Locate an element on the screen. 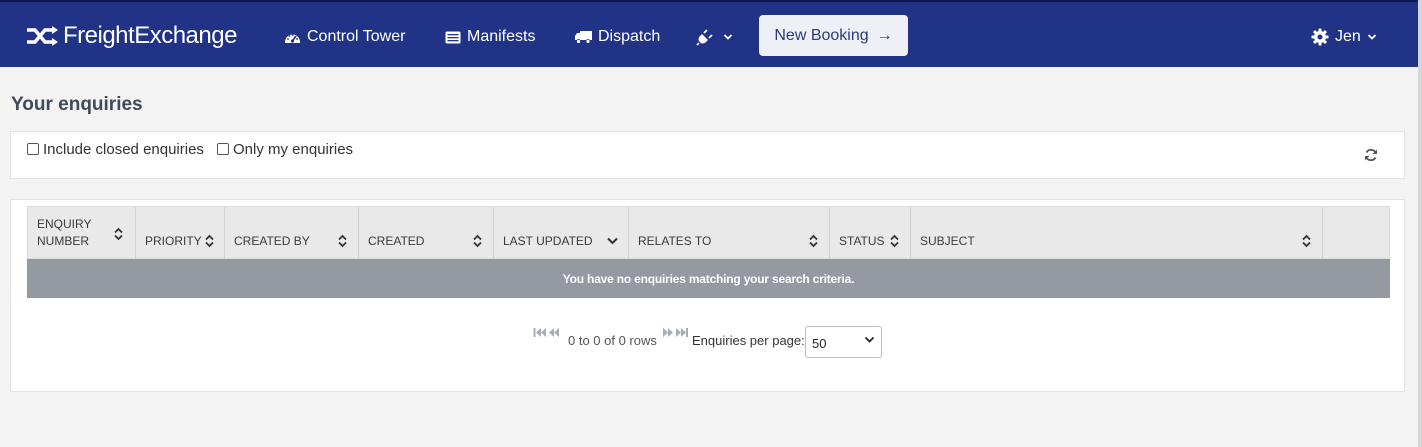 This screenshot has height=447, width=1422. column-header-created: CREATED is located at coordinates (426, 233).